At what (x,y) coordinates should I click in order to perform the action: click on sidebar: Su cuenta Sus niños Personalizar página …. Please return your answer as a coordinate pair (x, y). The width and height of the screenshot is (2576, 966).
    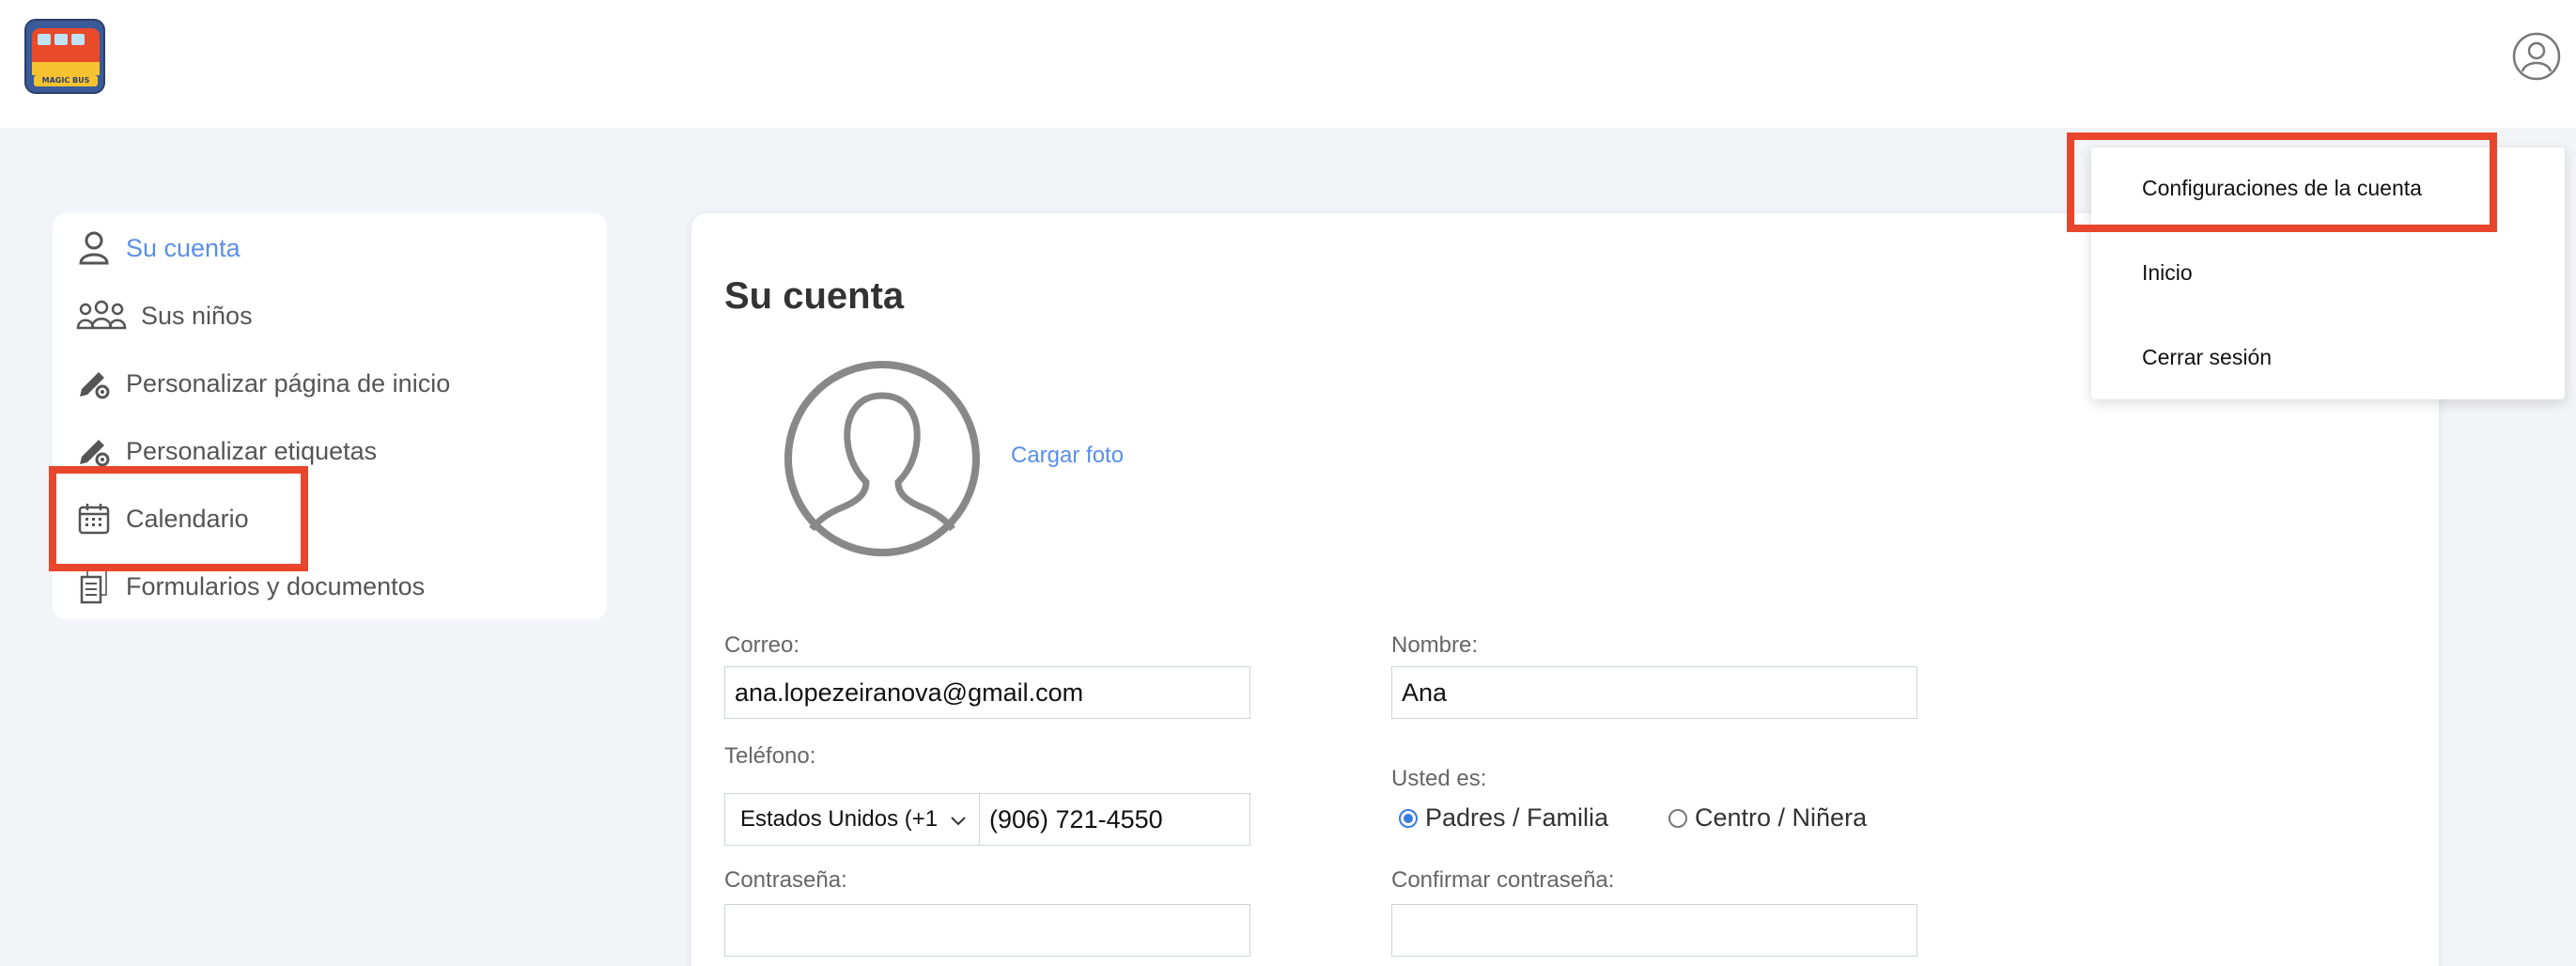
    Looking at the image, I should click on (330, 416).